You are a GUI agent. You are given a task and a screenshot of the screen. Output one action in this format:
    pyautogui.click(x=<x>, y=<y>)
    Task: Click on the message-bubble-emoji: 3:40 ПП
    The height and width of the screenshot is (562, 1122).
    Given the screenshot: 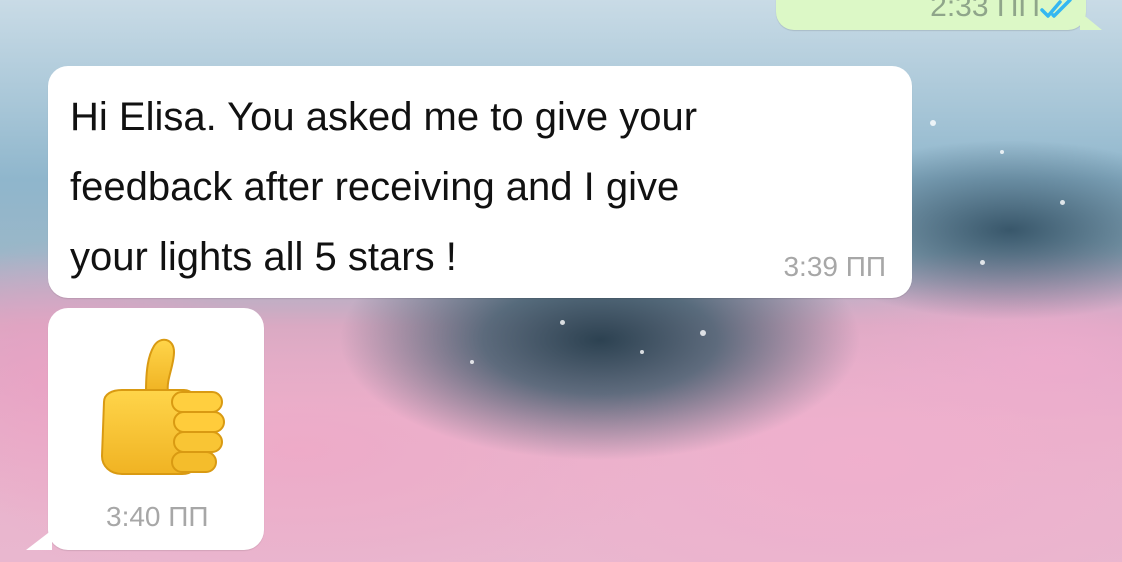 What is the action you would take?
    pyautogui.click(x=145, y=429)
    